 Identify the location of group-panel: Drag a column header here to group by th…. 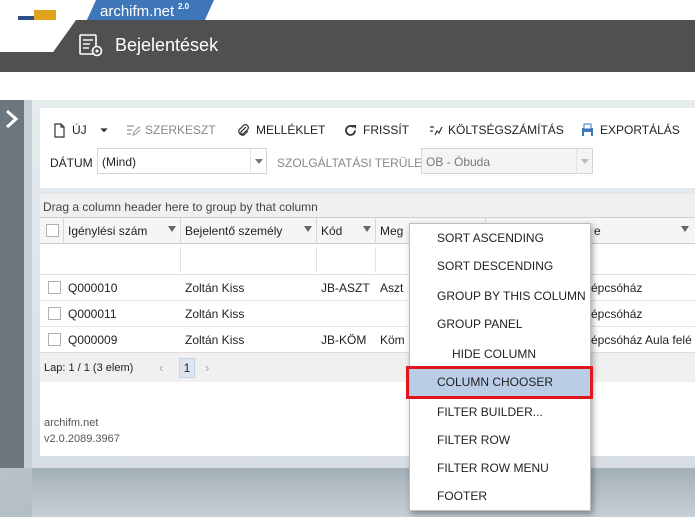
(367, 206).